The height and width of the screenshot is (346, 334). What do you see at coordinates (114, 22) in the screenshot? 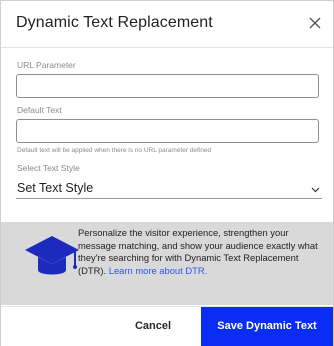
I see `dialog-title: Dynamic Text Replacement` at bounding box center [114, 22].